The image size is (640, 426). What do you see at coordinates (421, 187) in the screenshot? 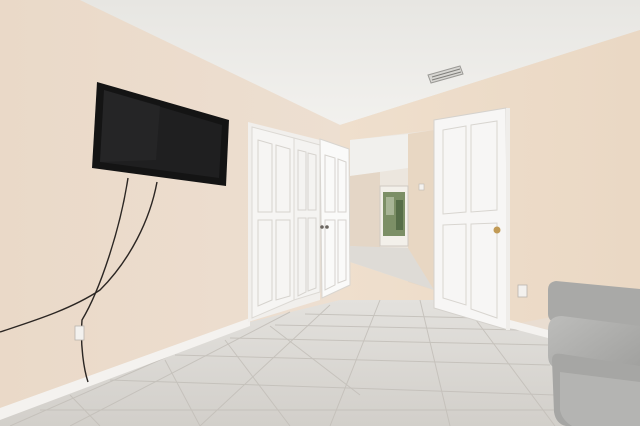
I see `thermostat` at bounding box center [421, 187].